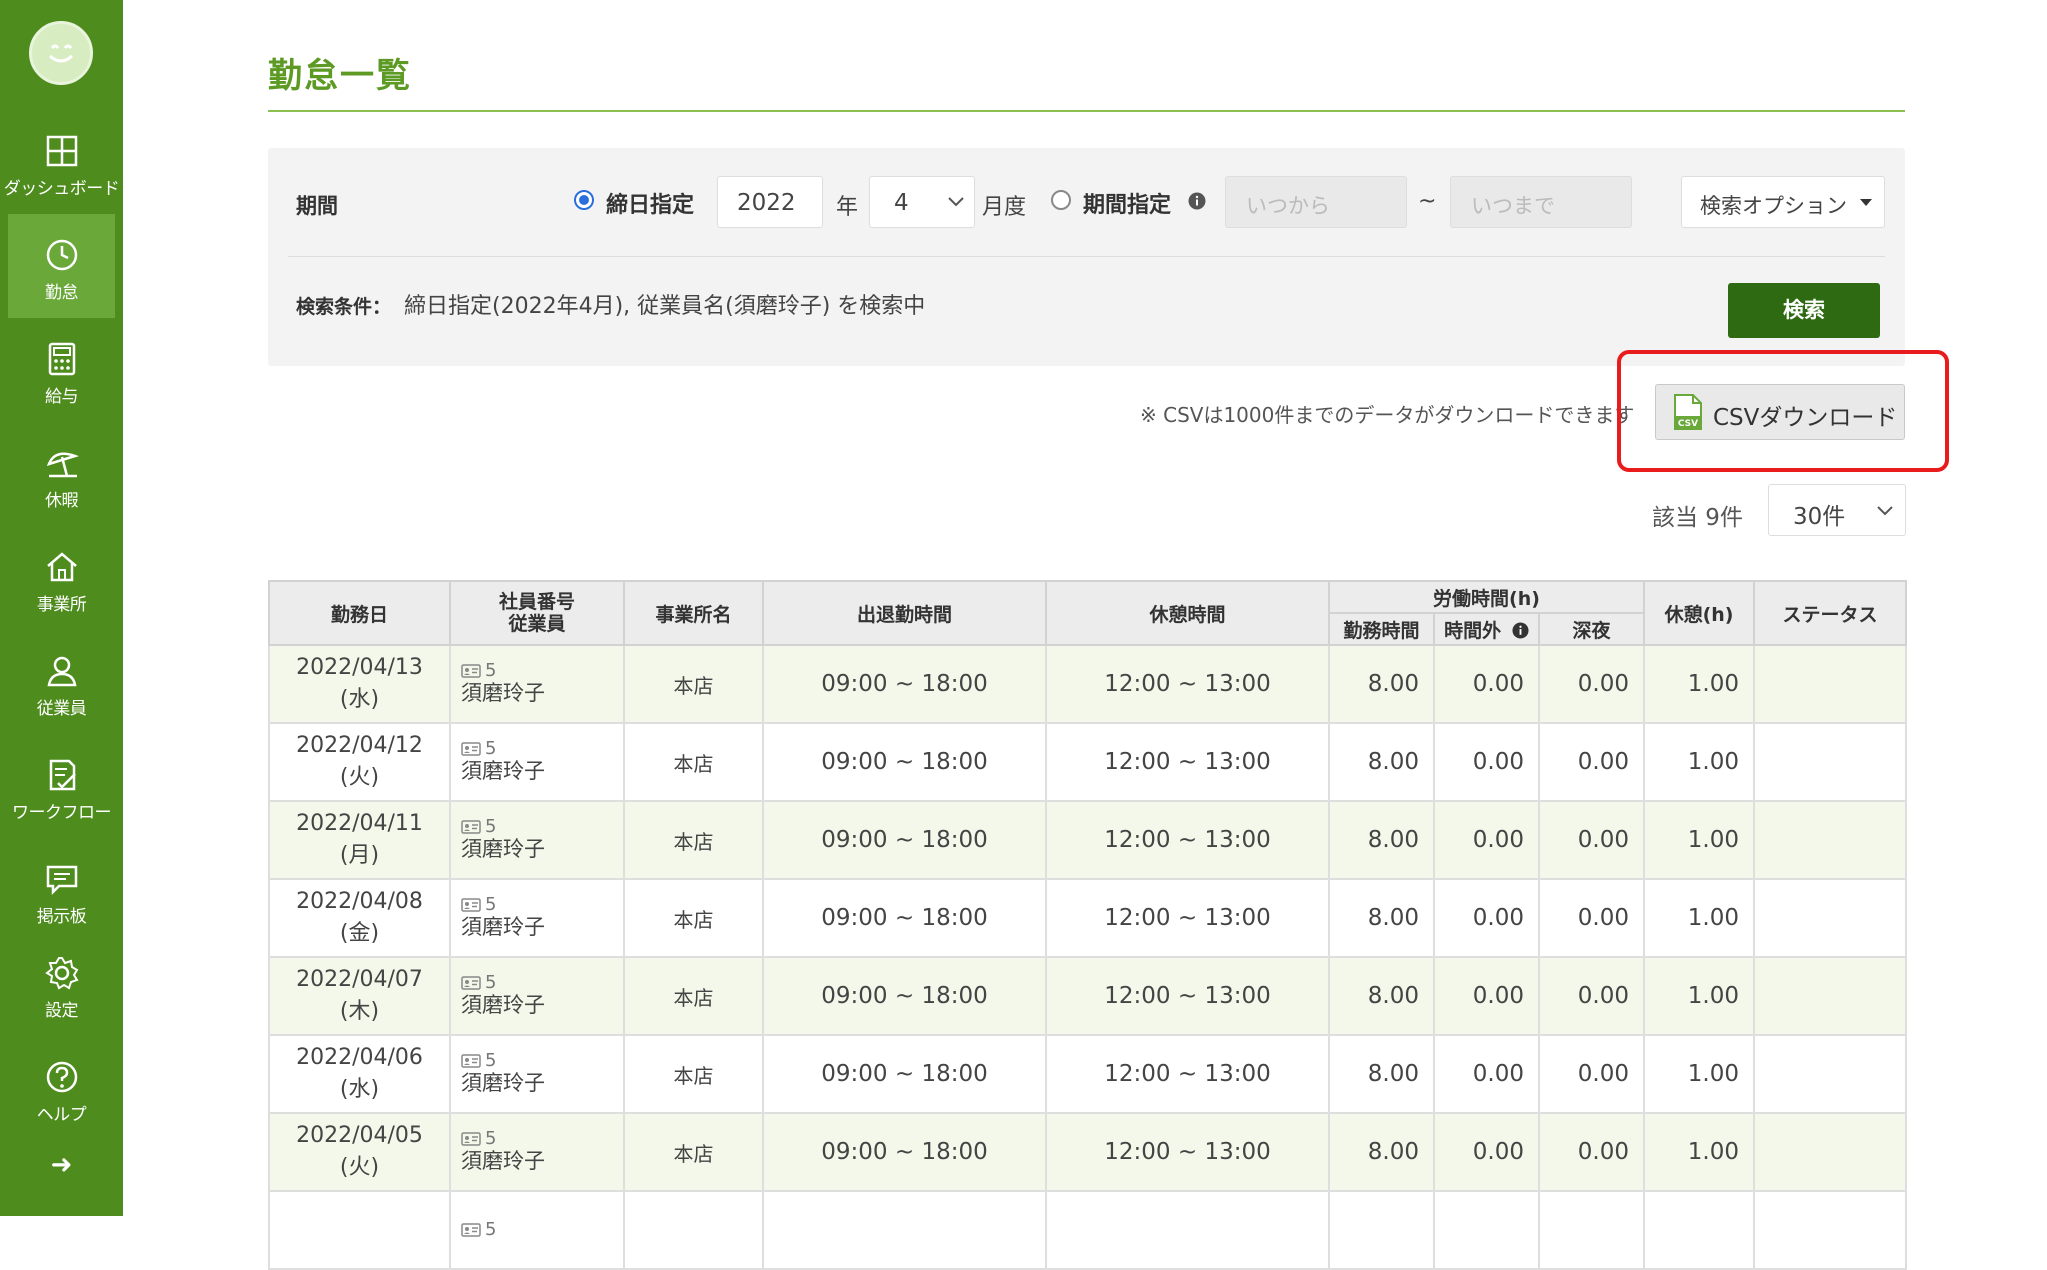  I want to click on period-range-radio, so click(1061, 200).